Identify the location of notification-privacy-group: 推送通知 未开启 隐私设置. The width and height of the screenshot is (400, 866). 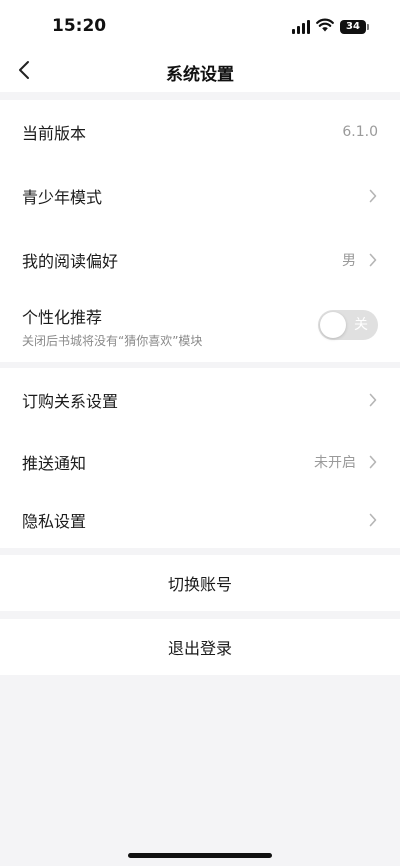
(200, 490).